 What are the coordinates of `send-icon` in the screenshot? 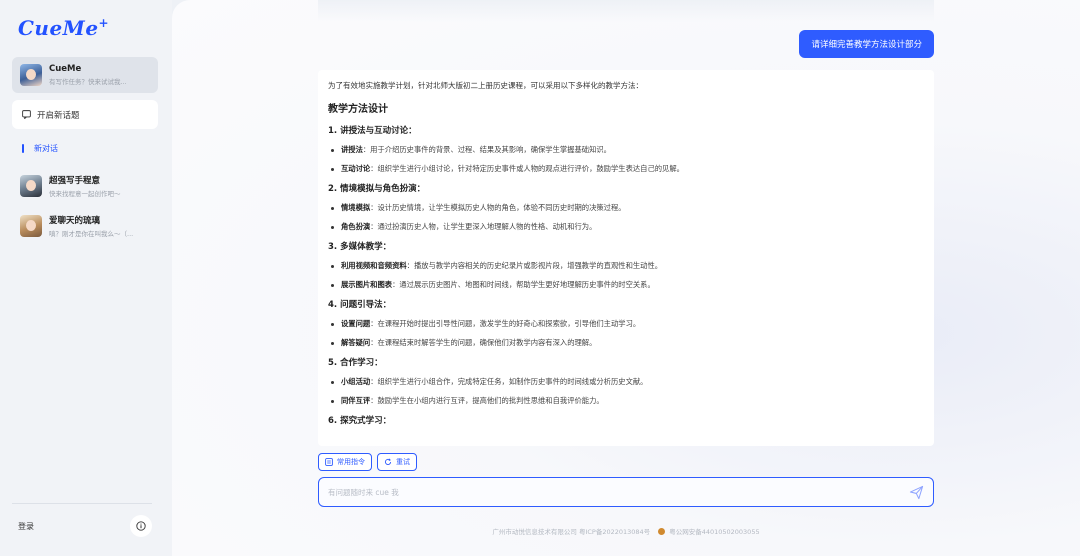 It's located at (916, 492).